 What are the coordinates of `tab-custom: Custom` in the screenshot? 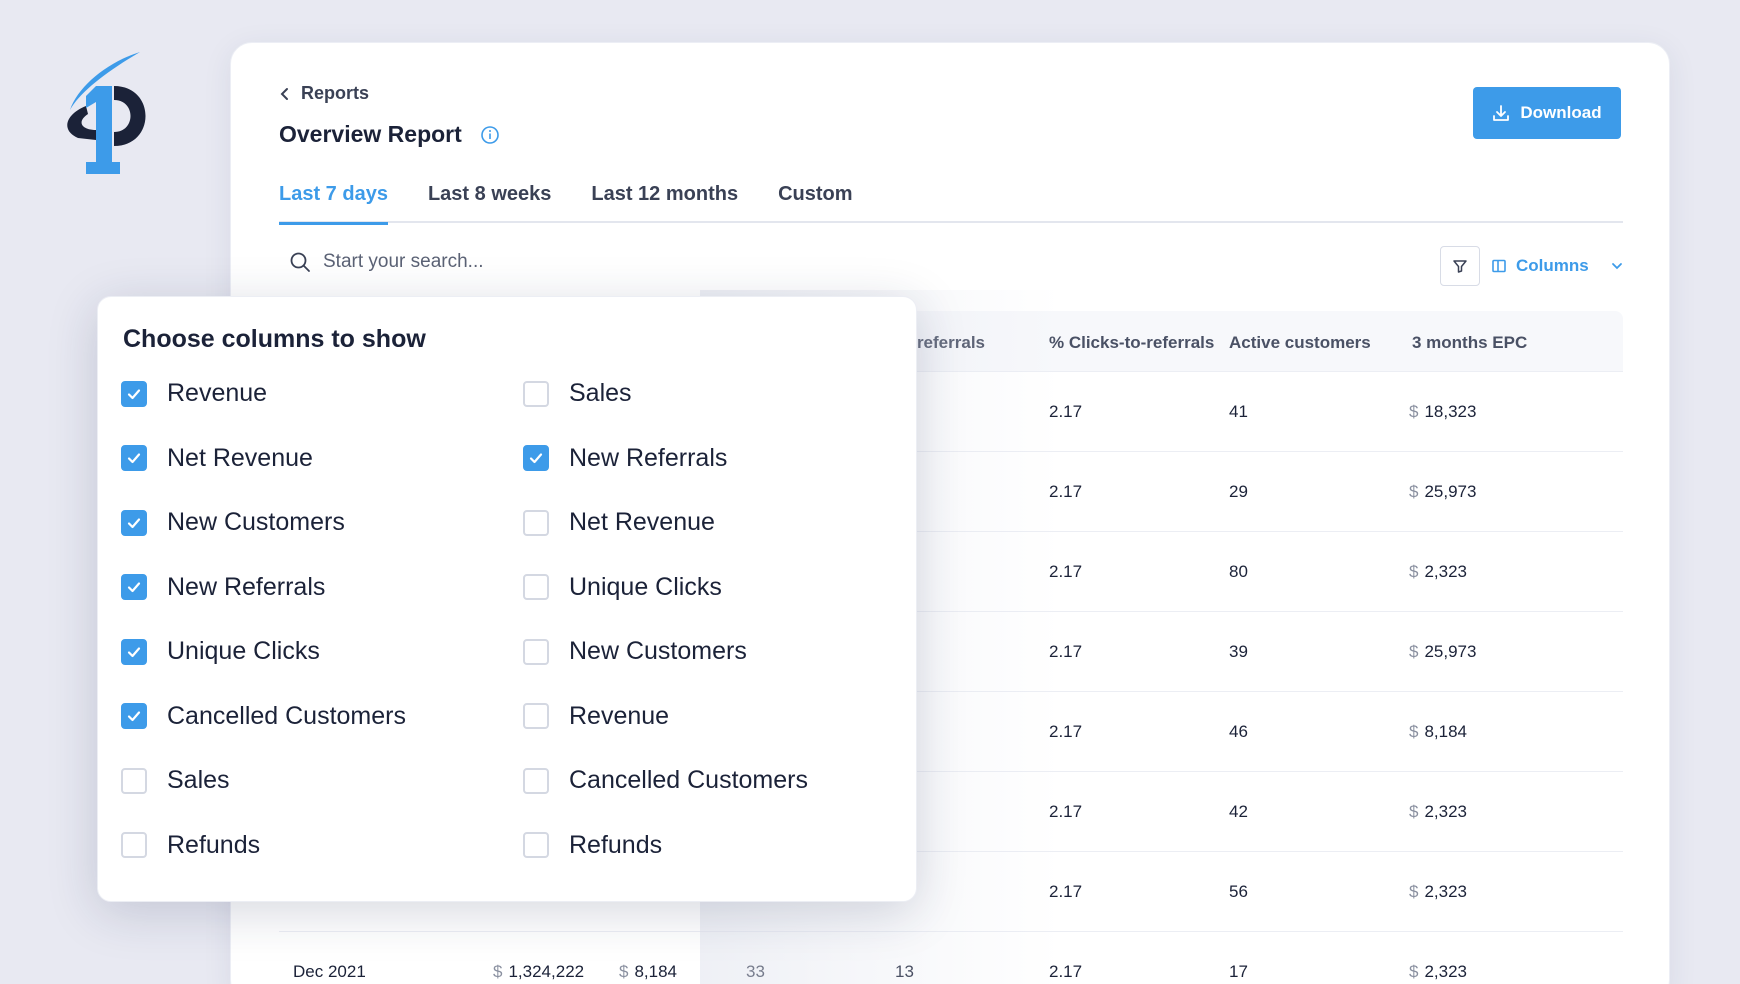 It's located at (815, 201).